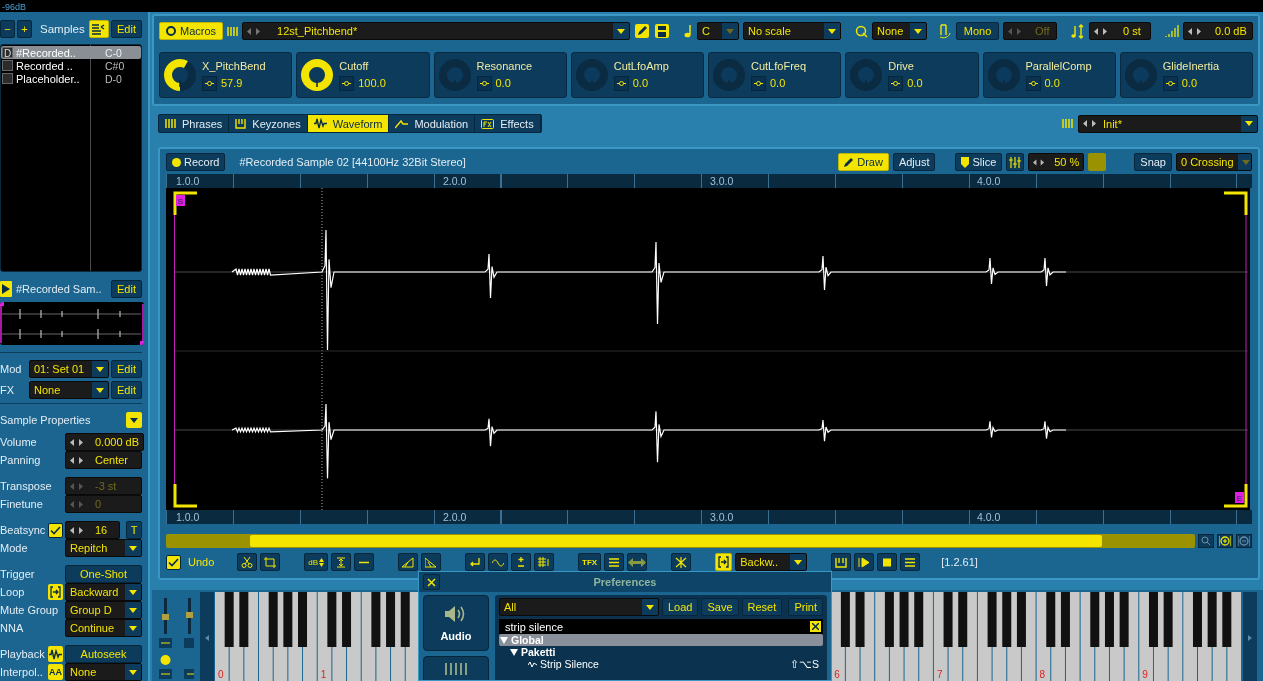 This screenshot has height=681, width=1263. What do you see at coordinates (475, 562) in the screenshot?
I see `reverse-button` at bounding box center [475, 562].